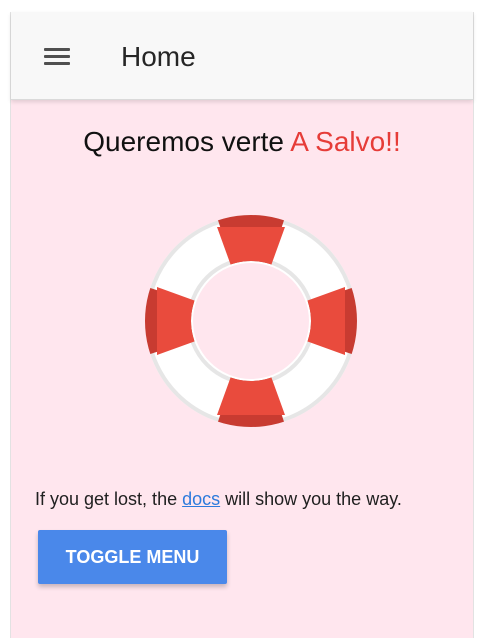 This screenshot has width=484, height=642. What do you see at coordinates (158, 56) in the screenshot?
I see `page-title: Home` at bounding box center [158, 56].